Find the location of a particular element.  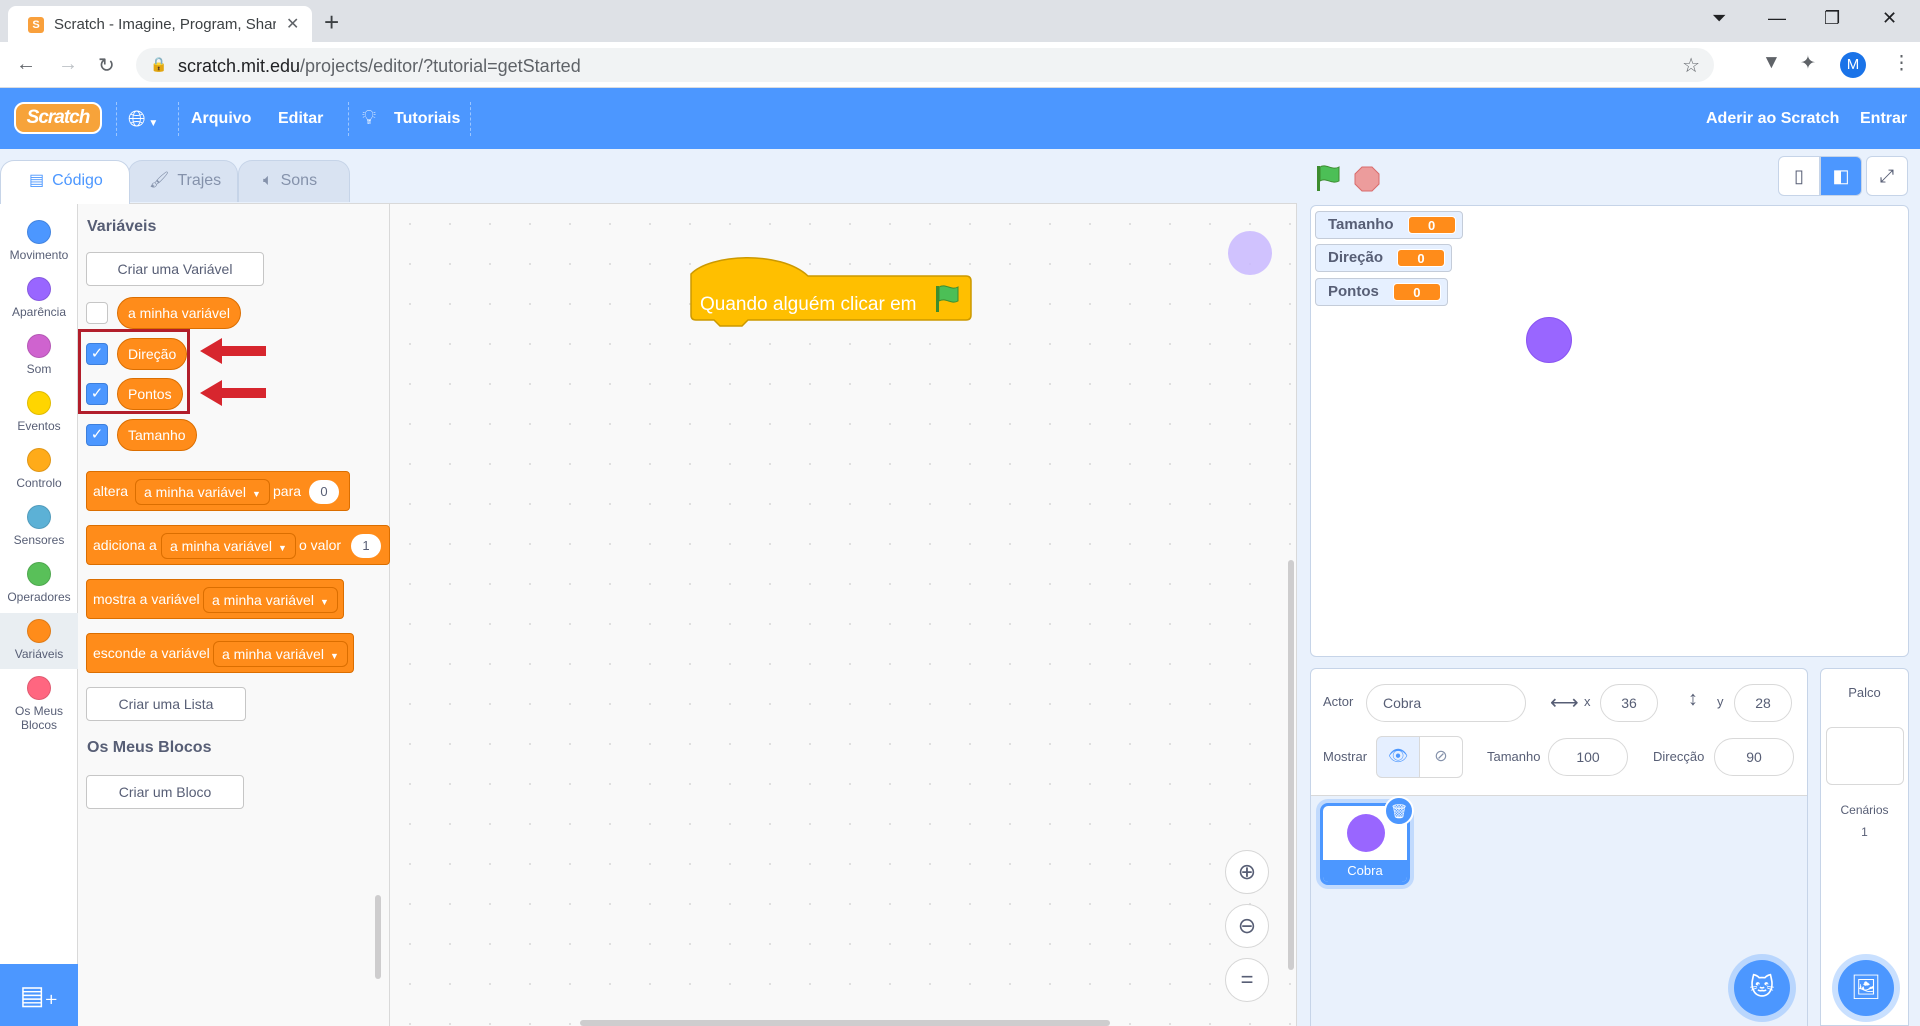

close-tab-icon: ✕ is located at coordinates (292, 24).